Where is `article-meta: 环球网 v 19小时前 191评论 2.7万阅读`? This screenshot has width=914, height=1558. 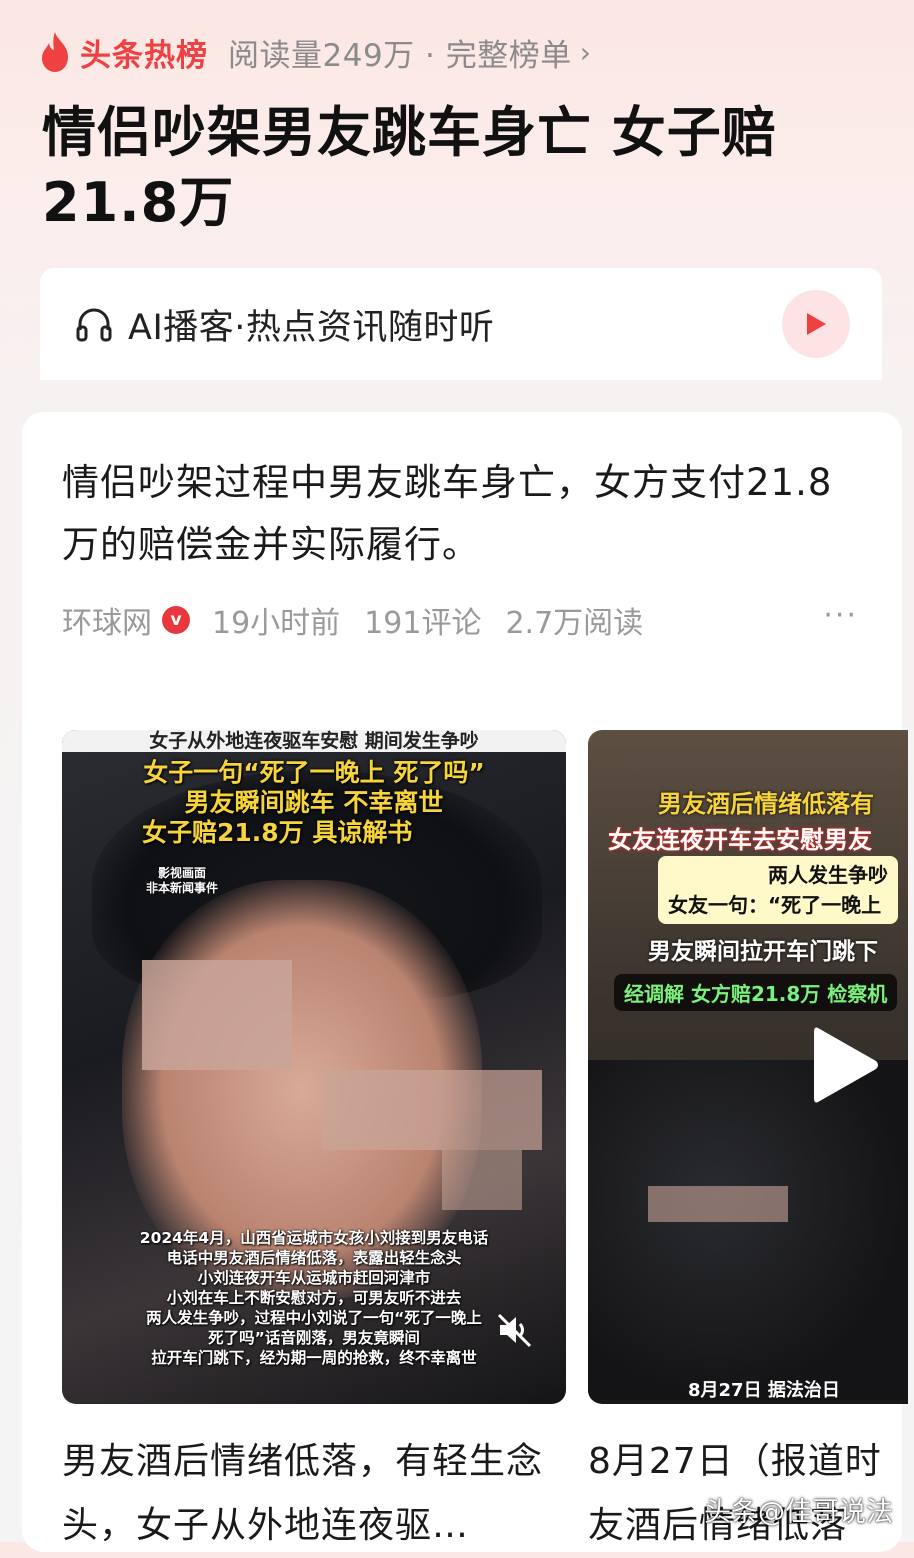 article-meta: 环球网 v 19小时前 191评论 2.7万阅读 is located at coordinates (364, 620).